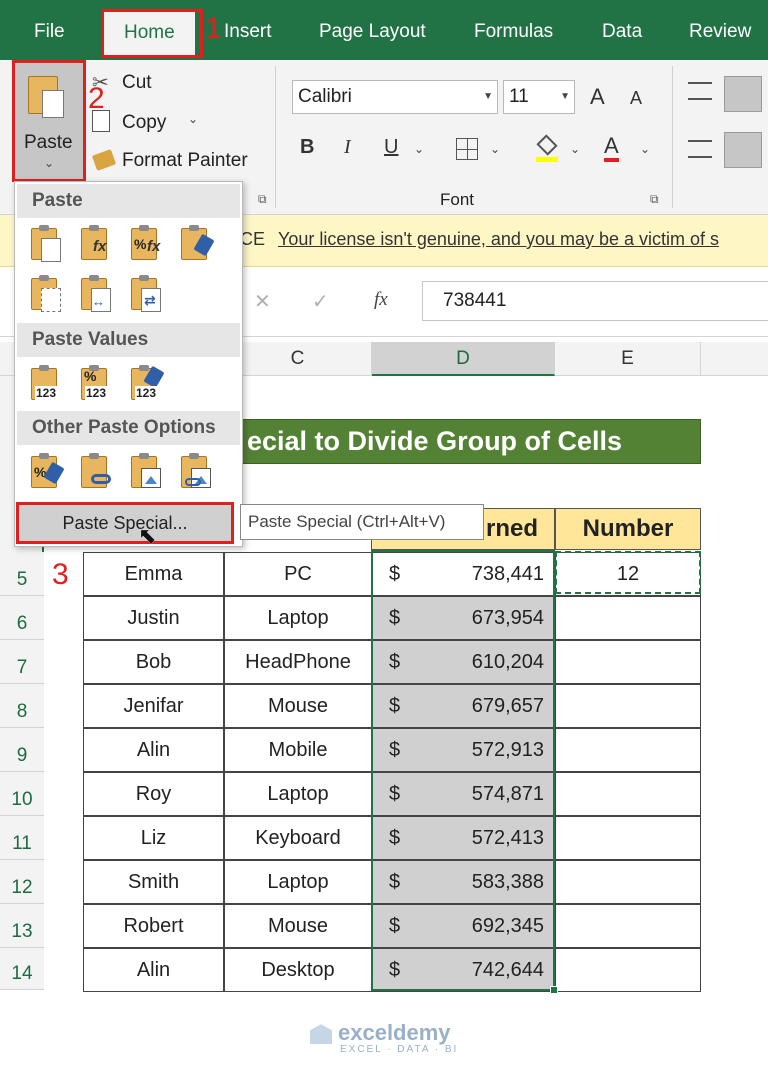  What do you see at coordinates (700, 91) in the screenshot?
I see `align-top-icon` at bounding box center [700, 91].